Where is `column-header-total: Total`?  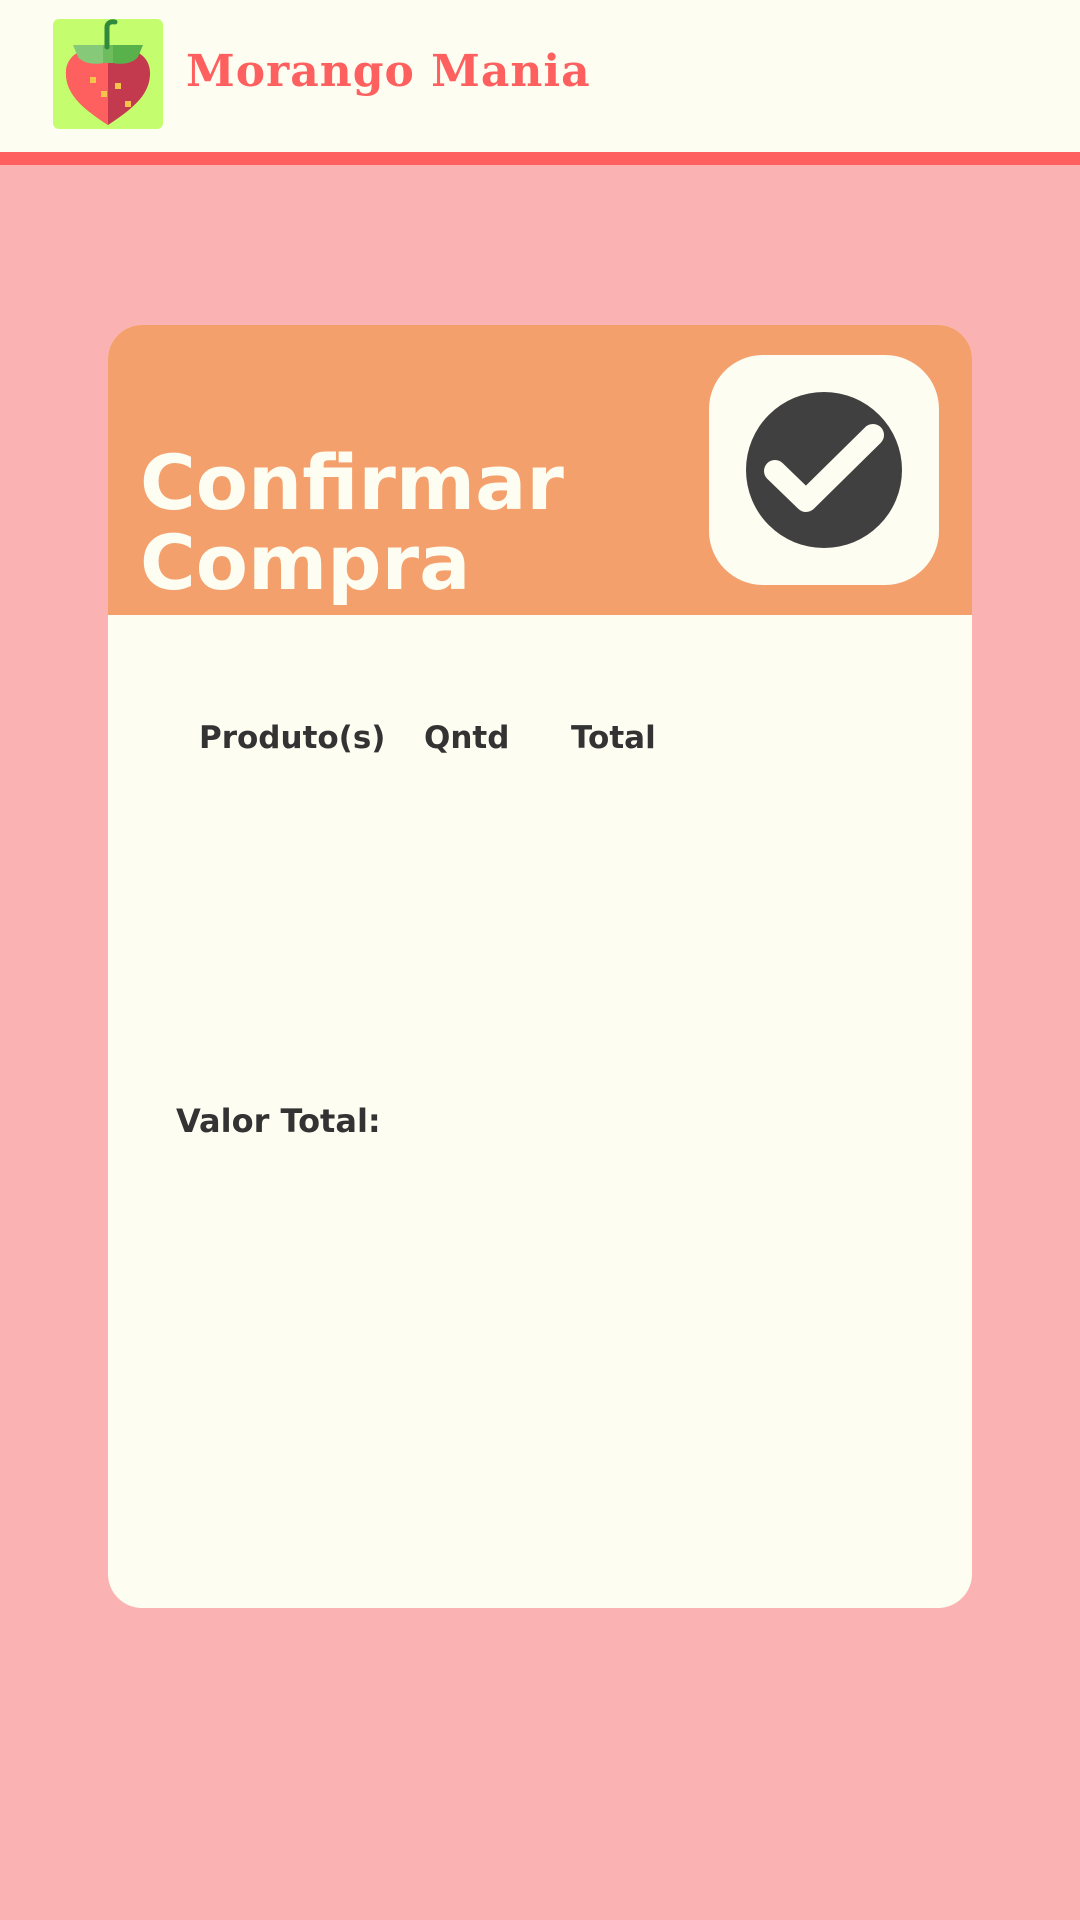 column-header-total: Total is located at coordinates (613, 738).